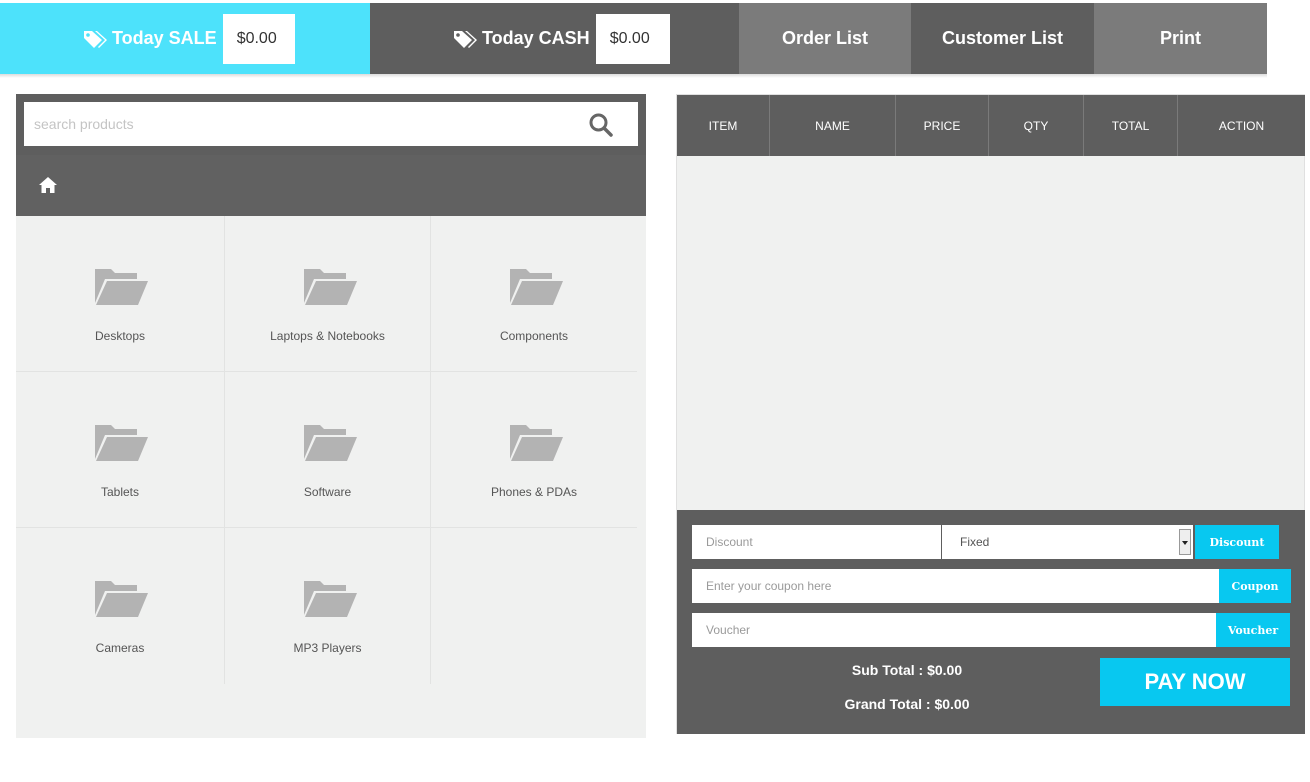 The width and height of the screenshot is (1310, 782). What do you see at coordinates (120, 648) in the screenshot?
I see `category-label: Cameras` at bounding box center [120, 648].